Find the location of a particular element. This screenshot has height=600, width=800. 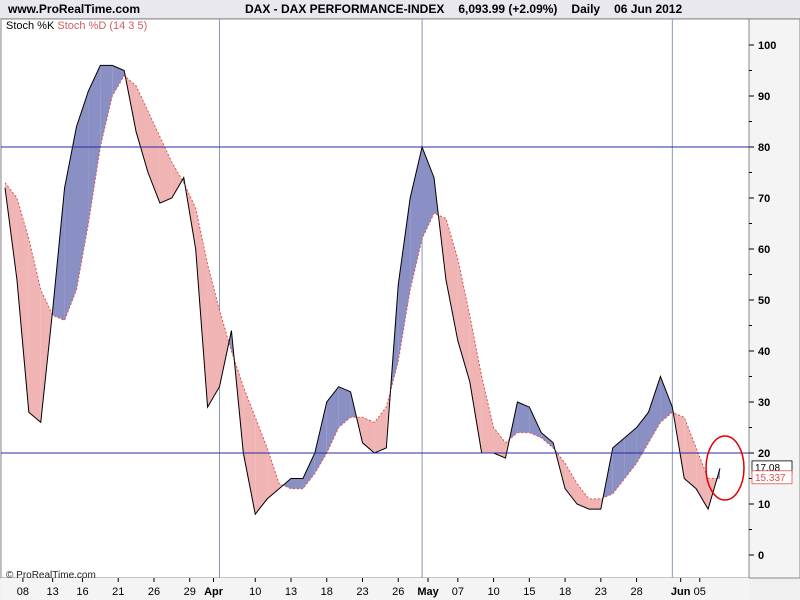

y-tick-label: 40 is located at coordinates (764, 352).